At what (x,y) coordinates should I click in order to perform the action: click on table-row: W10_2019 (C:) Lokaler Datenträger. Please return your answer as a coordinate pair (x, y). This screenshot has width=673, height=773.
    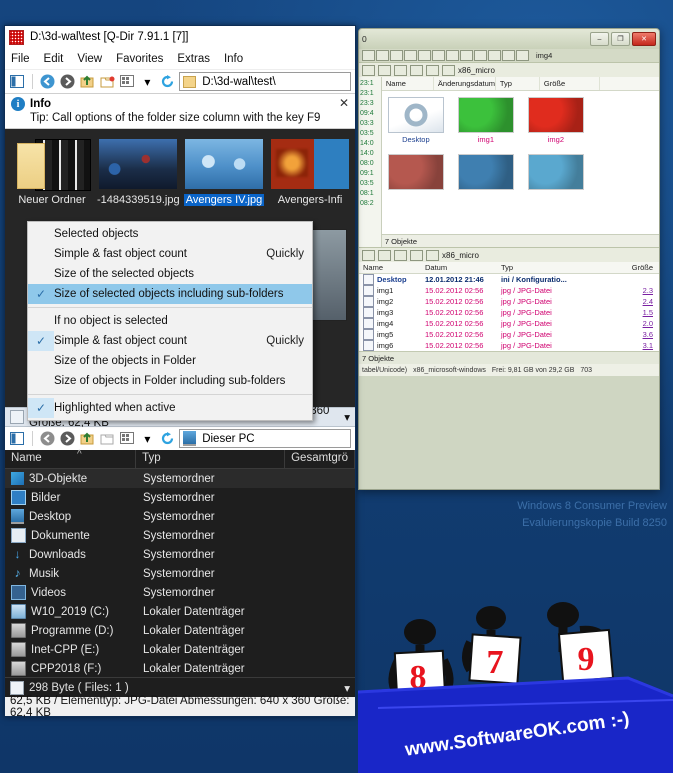
    Looking at the image, I should click on (180, 611).